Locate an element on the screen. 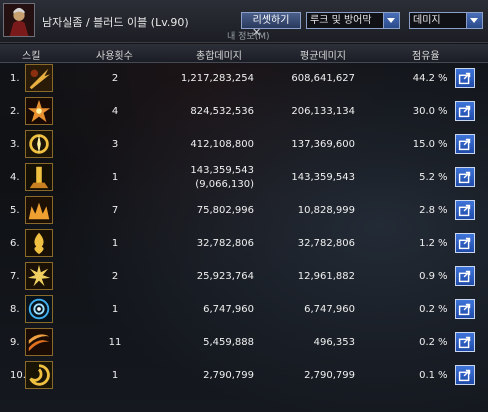 Image resolution: width=488 pixels, height=412 pixels. row-rank: 2. is located at coordinates (15, 111).